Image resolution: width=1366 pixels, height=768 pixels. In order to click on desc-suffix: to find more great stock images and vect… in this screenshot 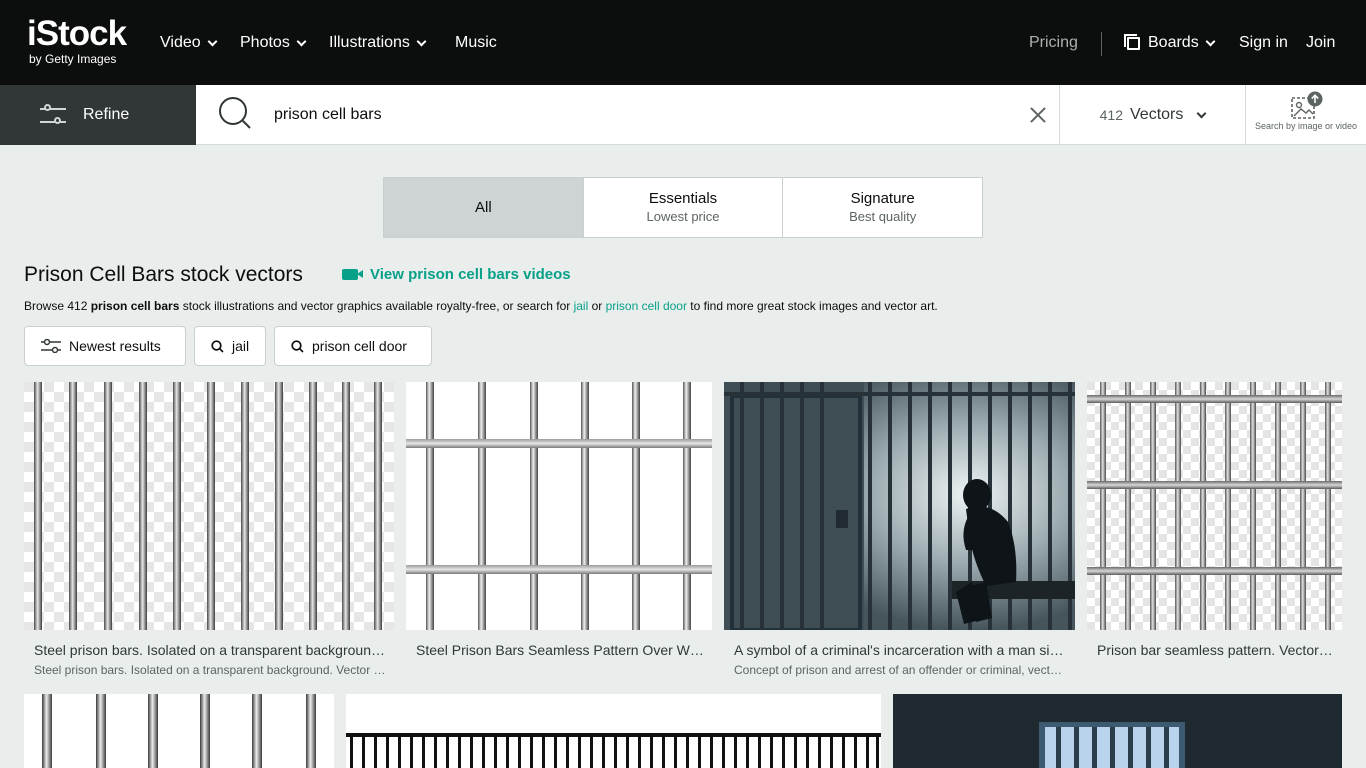, I will do `click(812, 306)`.